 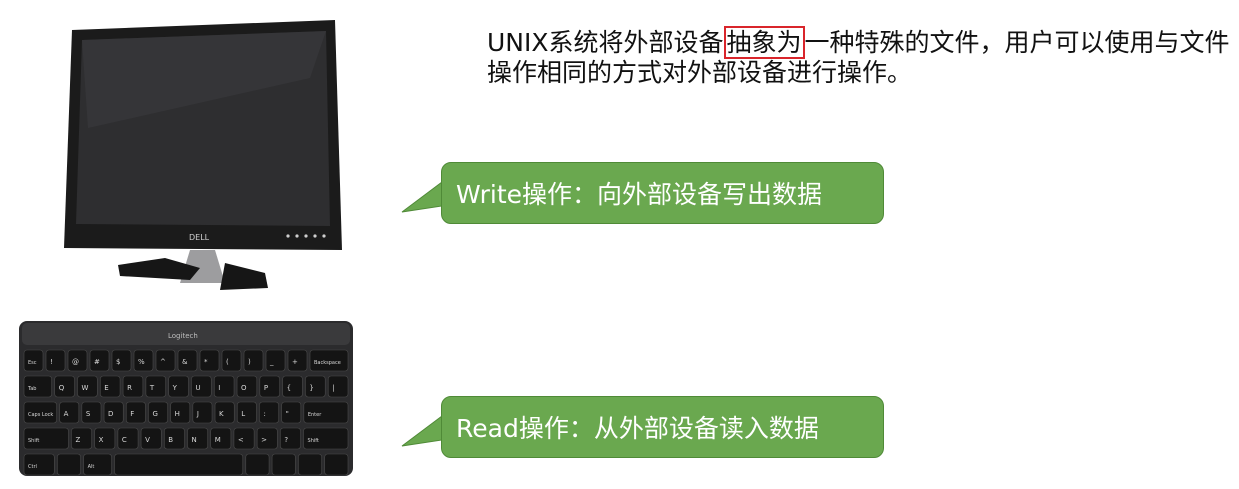 What do you see at coordinates (183, 336) in the screenshot?
I see `logitech-logo: Logitech` at bounding box center [183, 336].